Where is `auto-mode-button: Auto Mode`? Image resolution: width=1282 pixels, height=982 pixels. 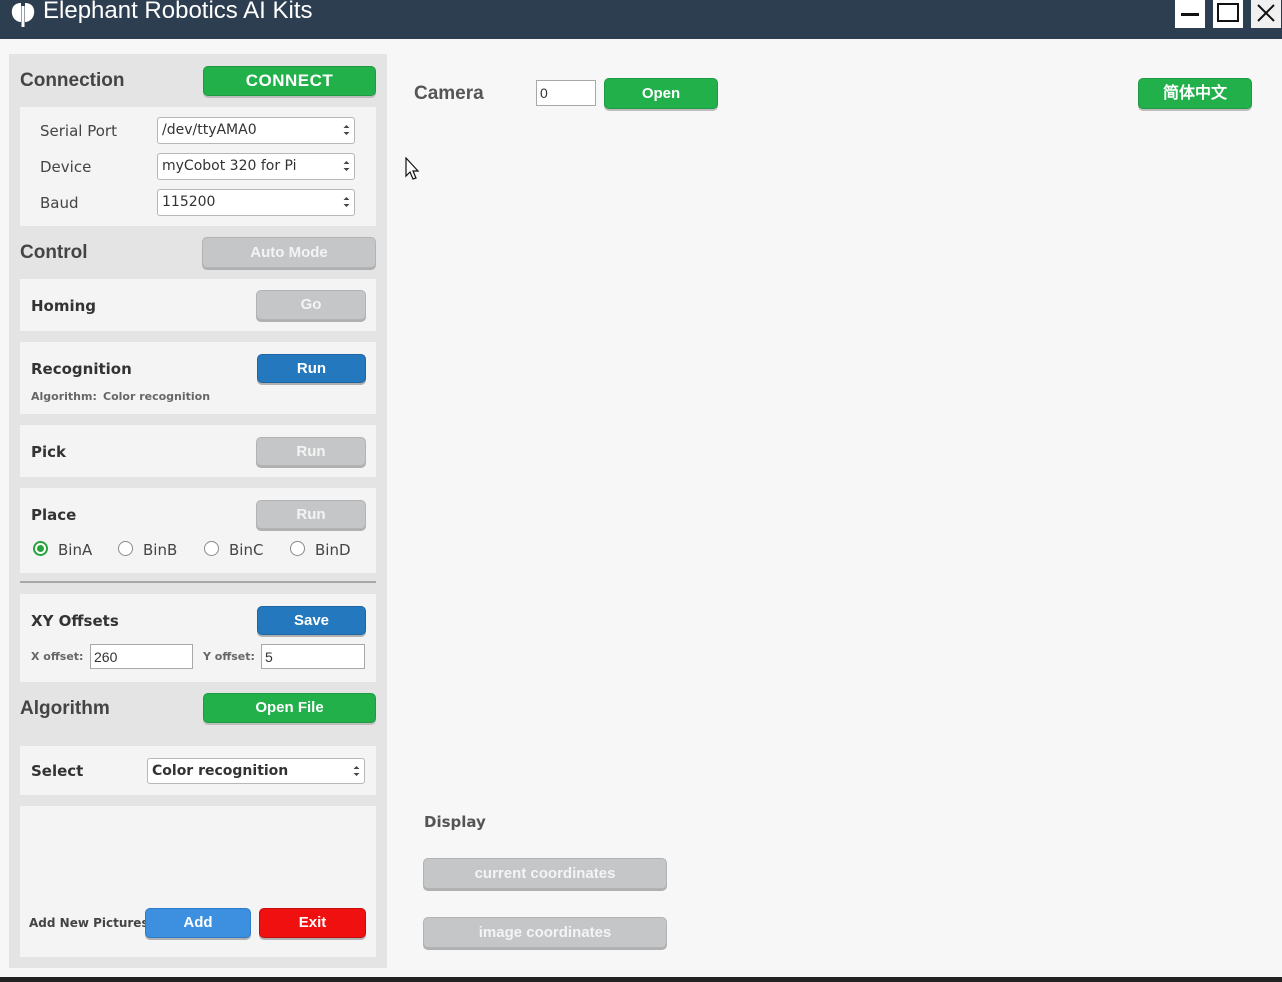 auto-mode-button: Auto Mode is located at coordinates (289, 252).